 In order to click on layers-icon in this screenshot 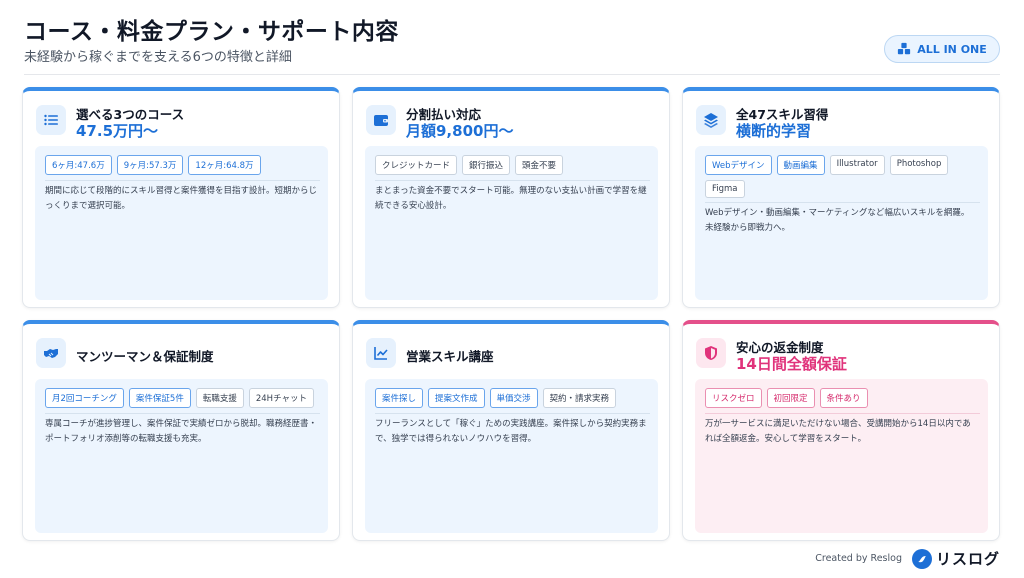, I will do `click(711, 120)`.